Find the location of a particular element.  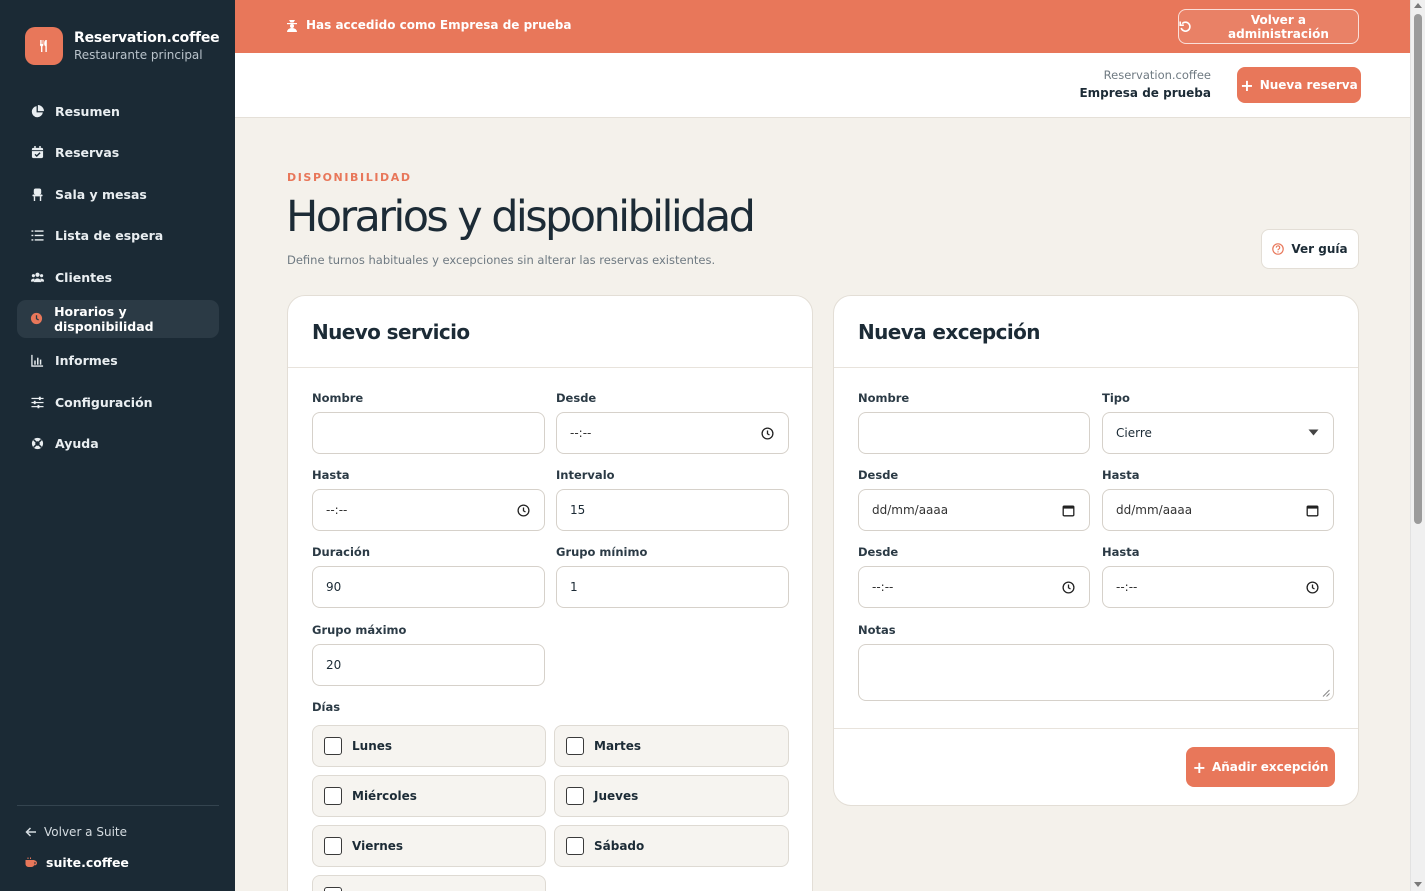

service-to-label: Hasta is located at coordinates (331, 475).